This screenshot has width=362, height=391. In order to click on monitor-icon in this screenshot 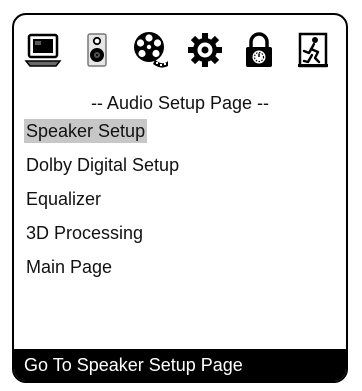, I will do `click(43, 50)`.